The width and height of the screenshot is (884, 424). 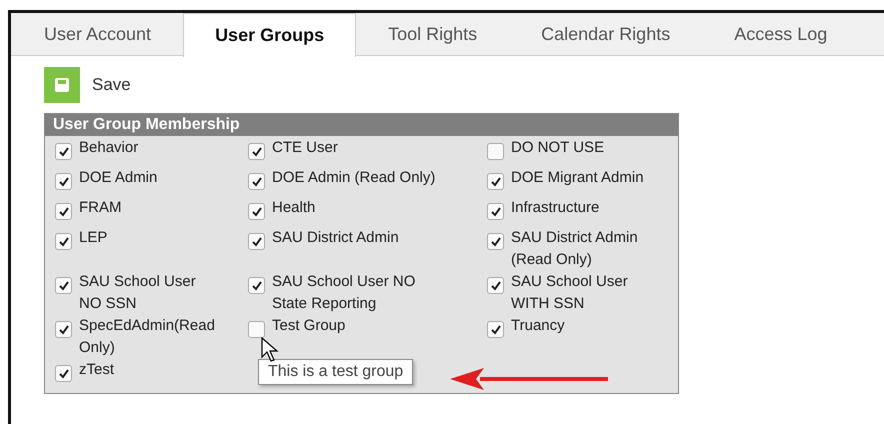 What do you see at coordinates (555, 208) in the screenshot?
I see `group-label: Infrastructure` at bounding box center [555, 208].